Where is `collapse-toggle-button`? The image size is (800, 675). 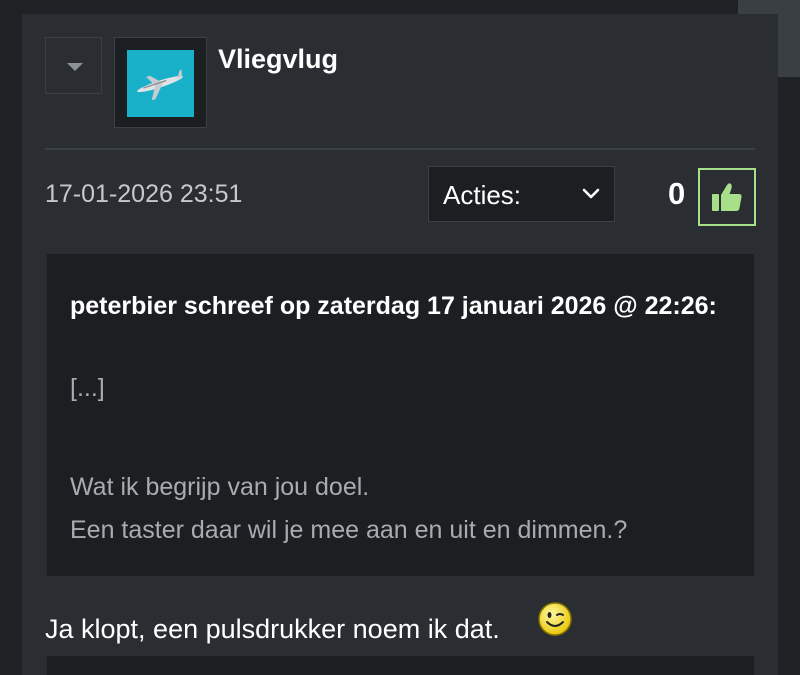
collapse-toggle-button is located at coordinates (73, 65).